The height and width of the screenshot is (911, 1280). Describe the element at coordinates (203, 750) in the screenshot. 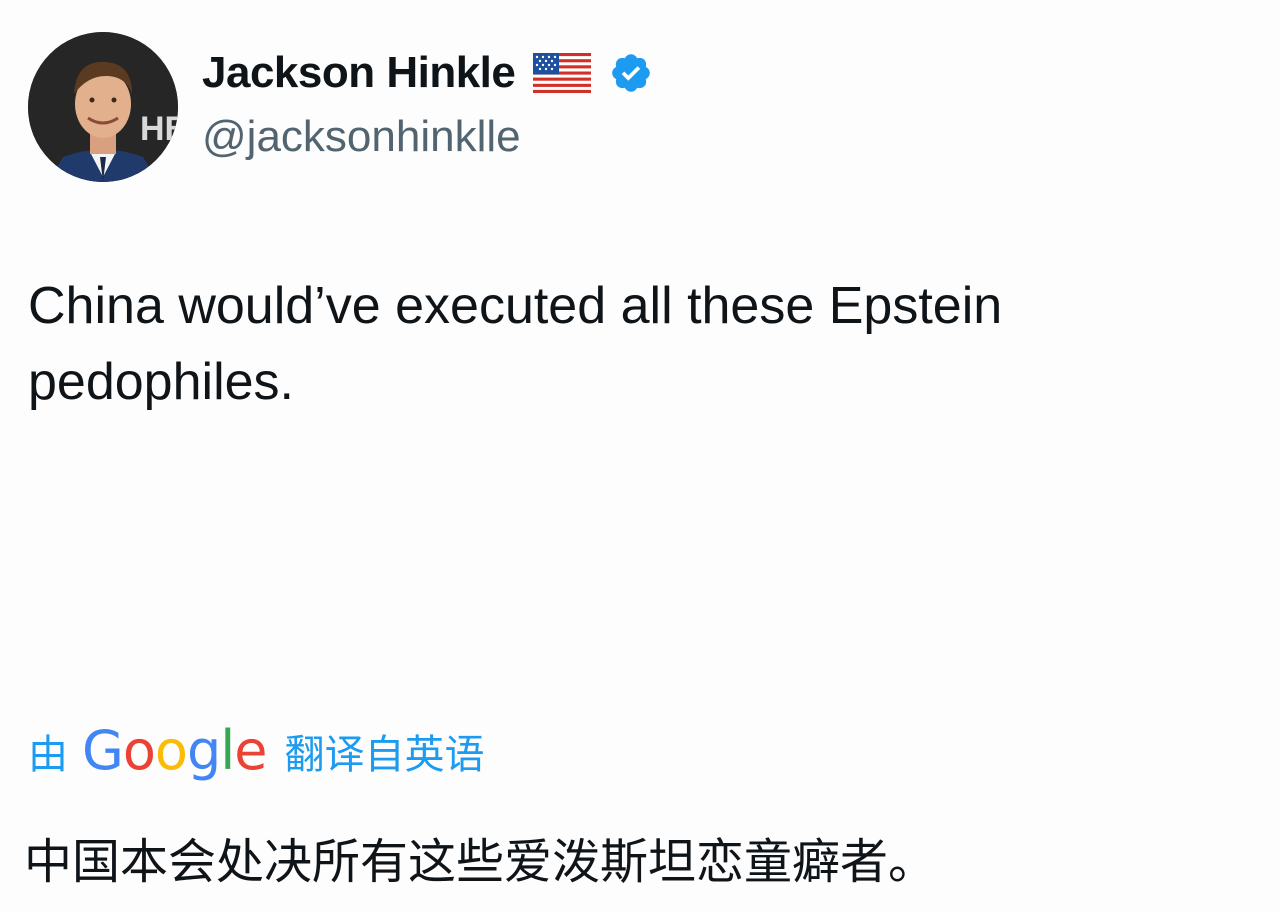

I see `google-letter: g` at that location.